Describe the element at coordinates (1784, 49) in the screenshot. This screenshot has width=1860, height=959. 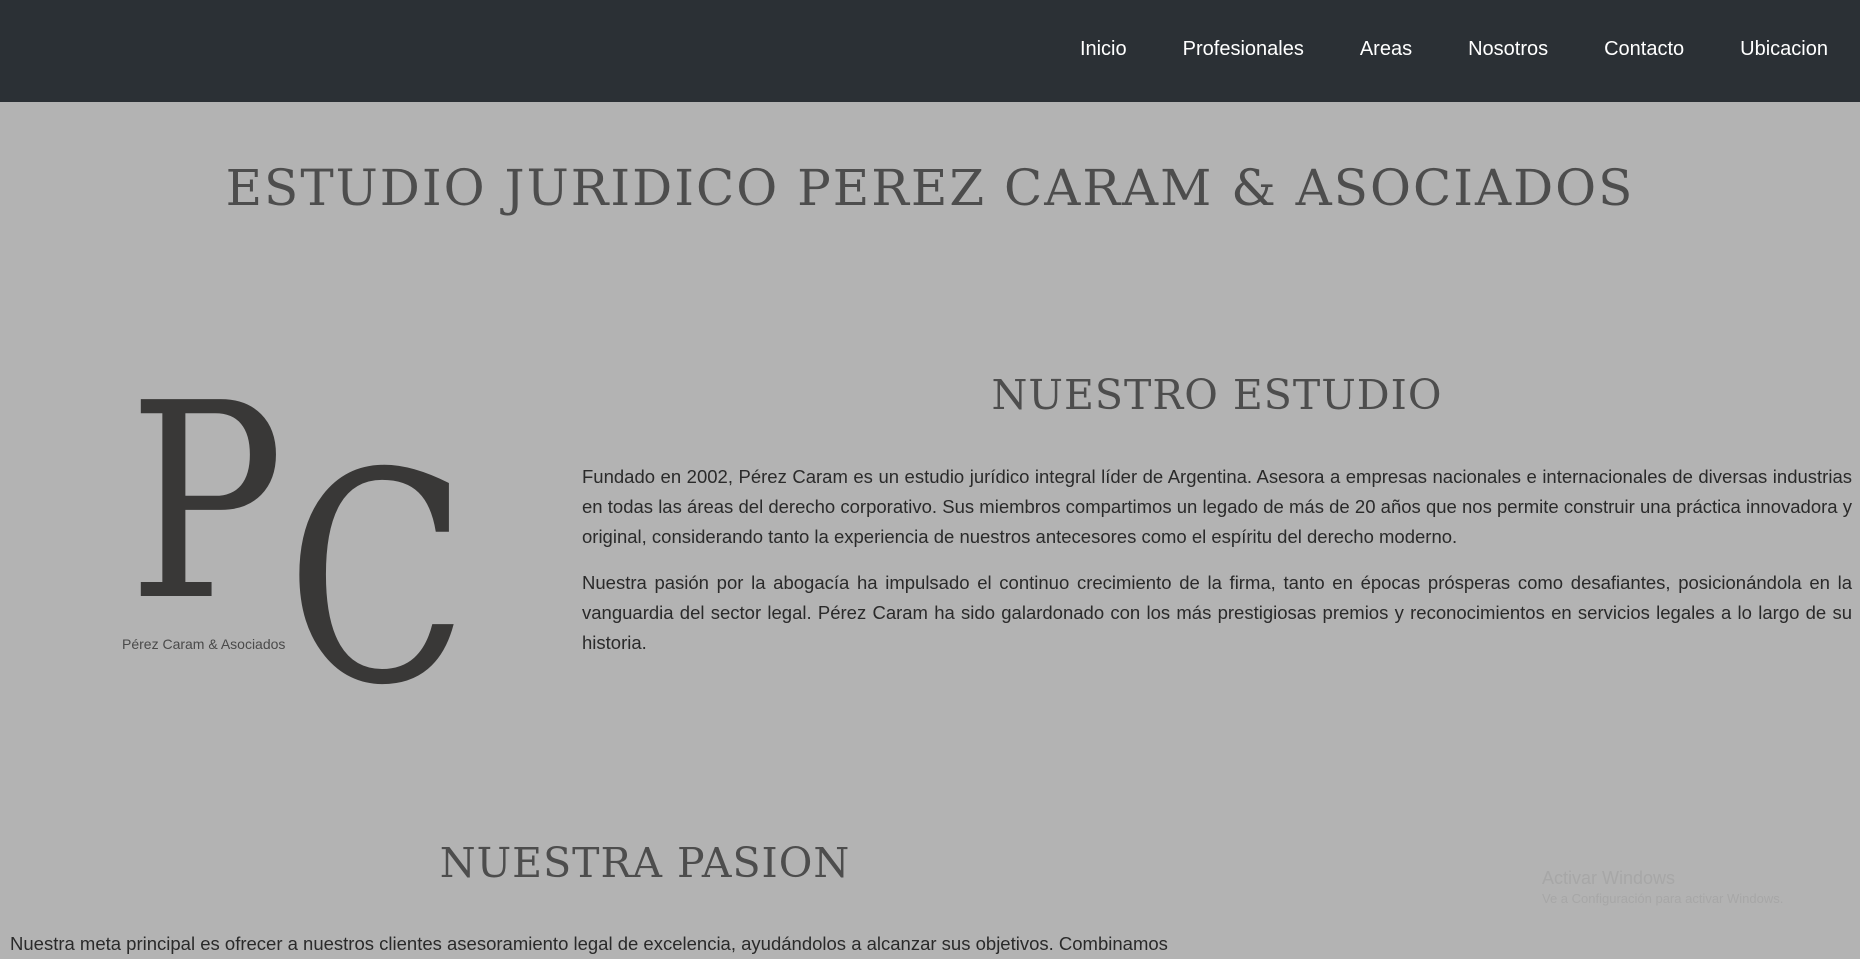
I see `nav-link-ubicacion: Ubicacion` at that location.